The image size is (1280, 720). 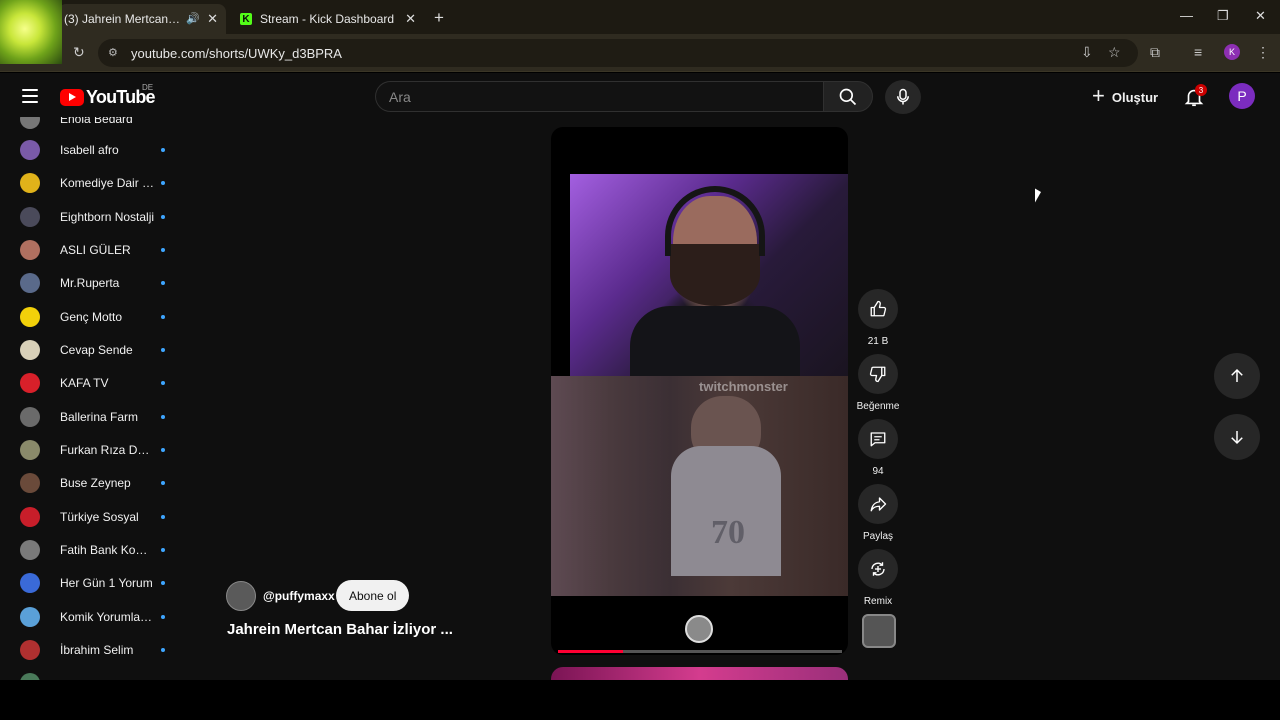 What do you see at coordinates (100, 483) in the screenshot?
I see `sidebar-subscription: Buse Zeynep` at bounding box center [100, 483].